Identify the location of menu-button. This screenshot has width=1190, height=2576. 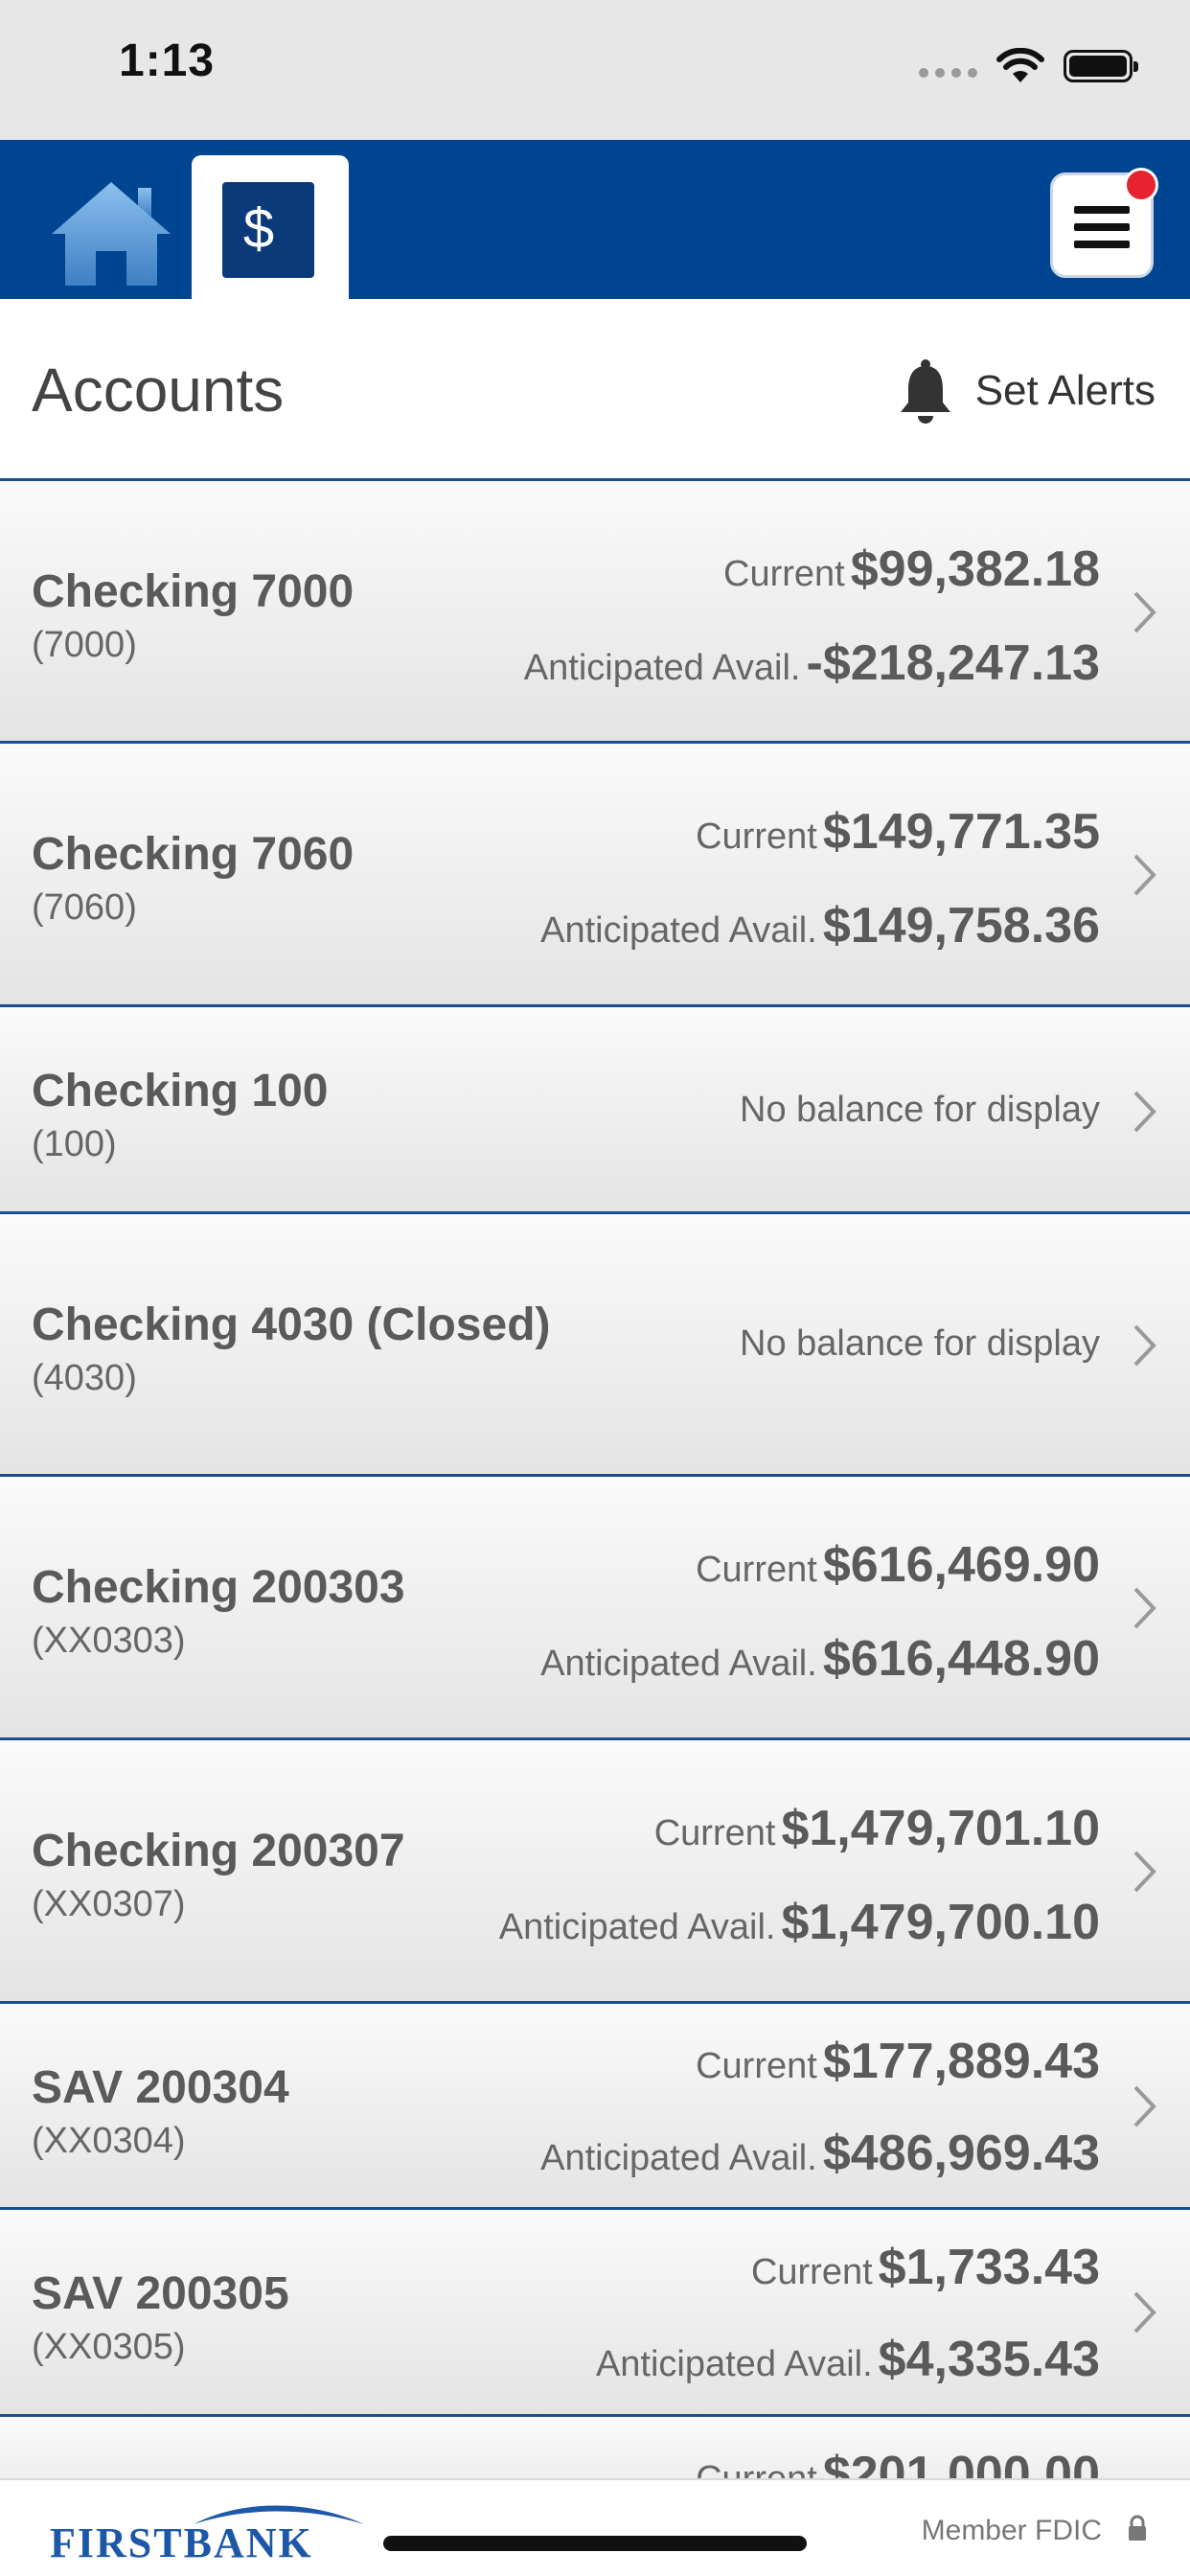
(1104, 223).